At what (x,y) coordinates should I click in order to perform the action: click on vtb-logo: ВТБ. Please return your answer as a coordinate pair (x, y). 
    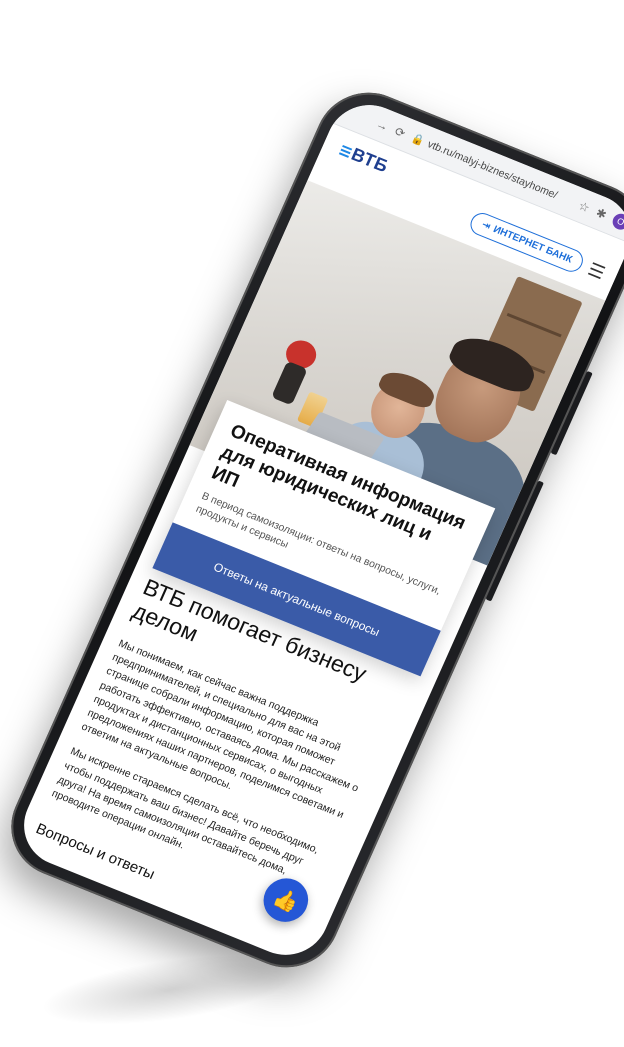
    Looking at the image, I should click on (364, 158).